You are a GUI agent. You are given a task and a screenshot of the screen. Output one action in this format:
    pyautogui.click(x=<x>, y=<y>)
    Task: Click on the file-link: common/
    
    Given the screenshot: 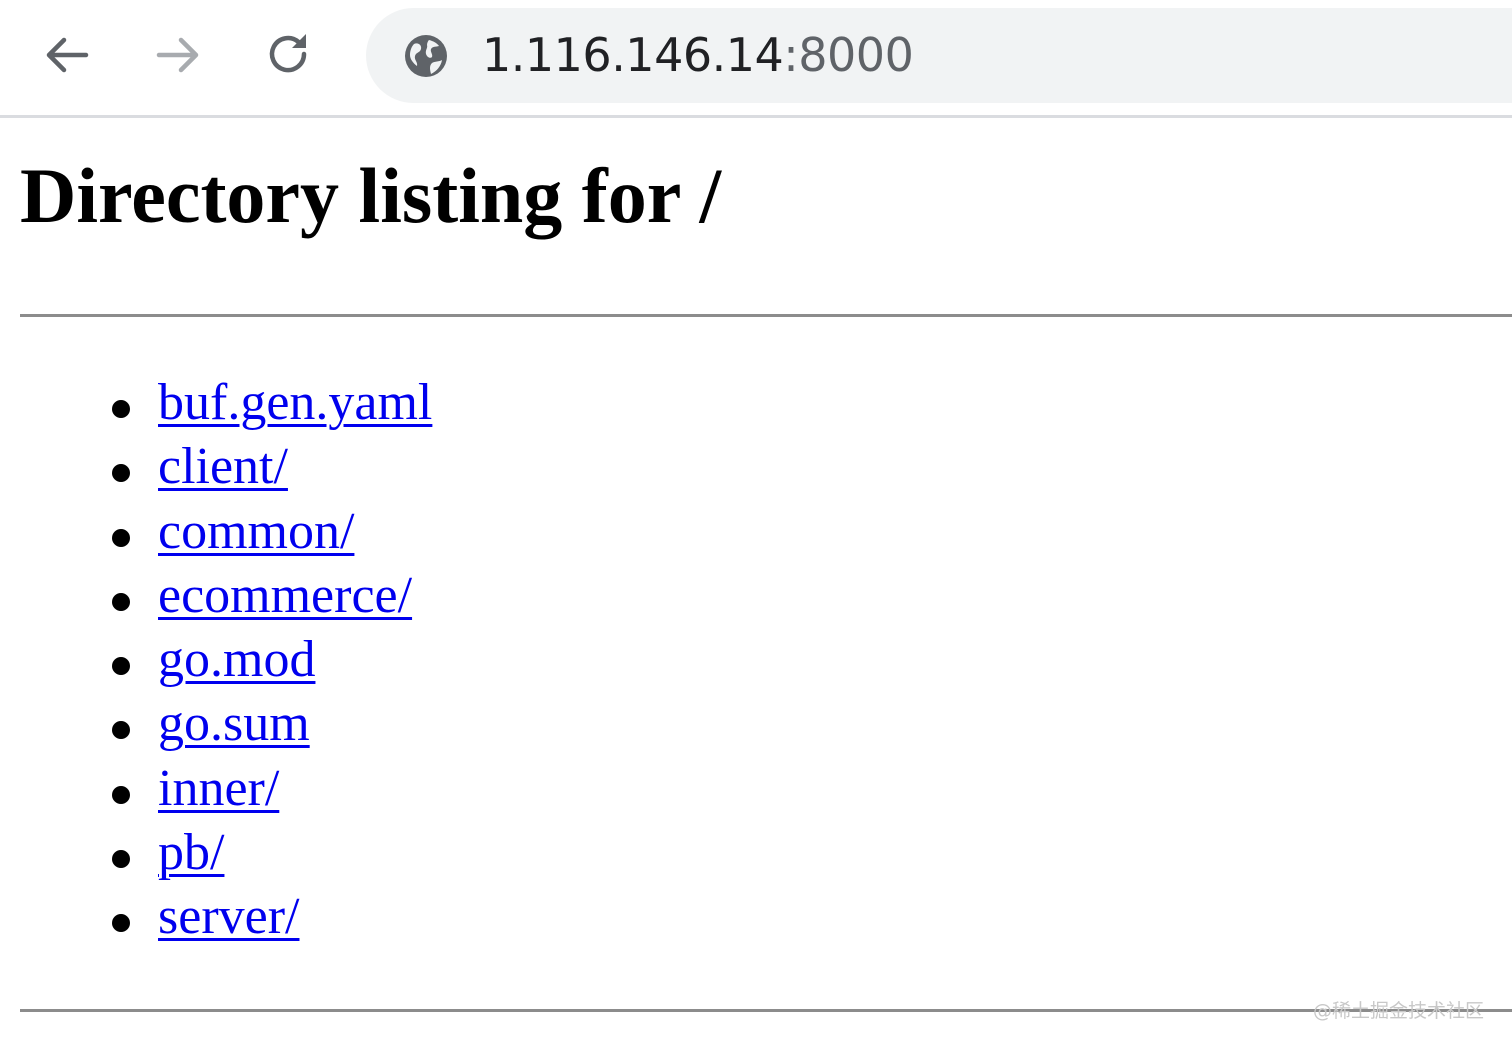 What is the action you would take?
    pyautogui.click(x=256, y=531)
    